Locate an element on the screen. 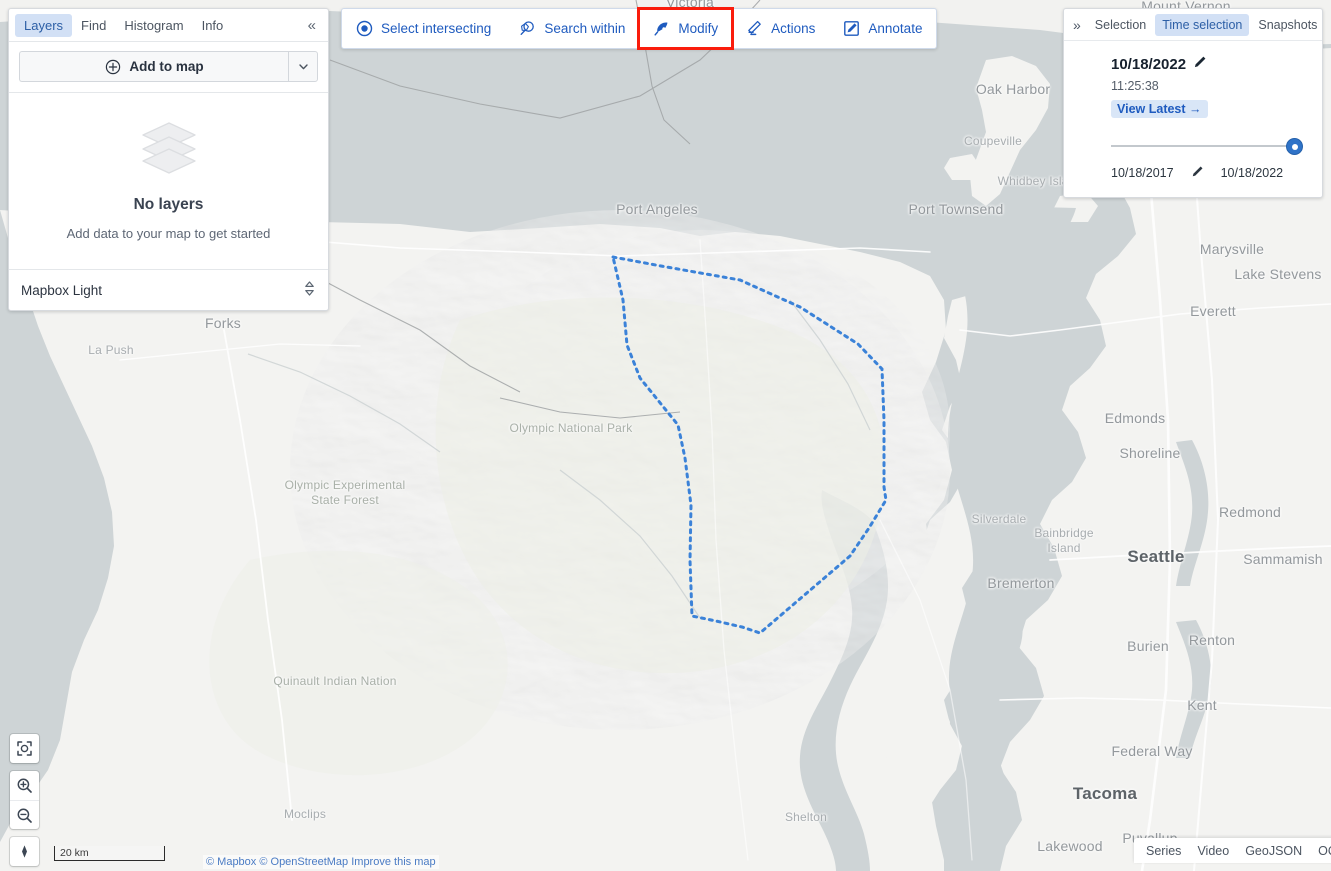 The image size is (1331, 871). tool-search-within: Search within is located at coordinates (572, 28).